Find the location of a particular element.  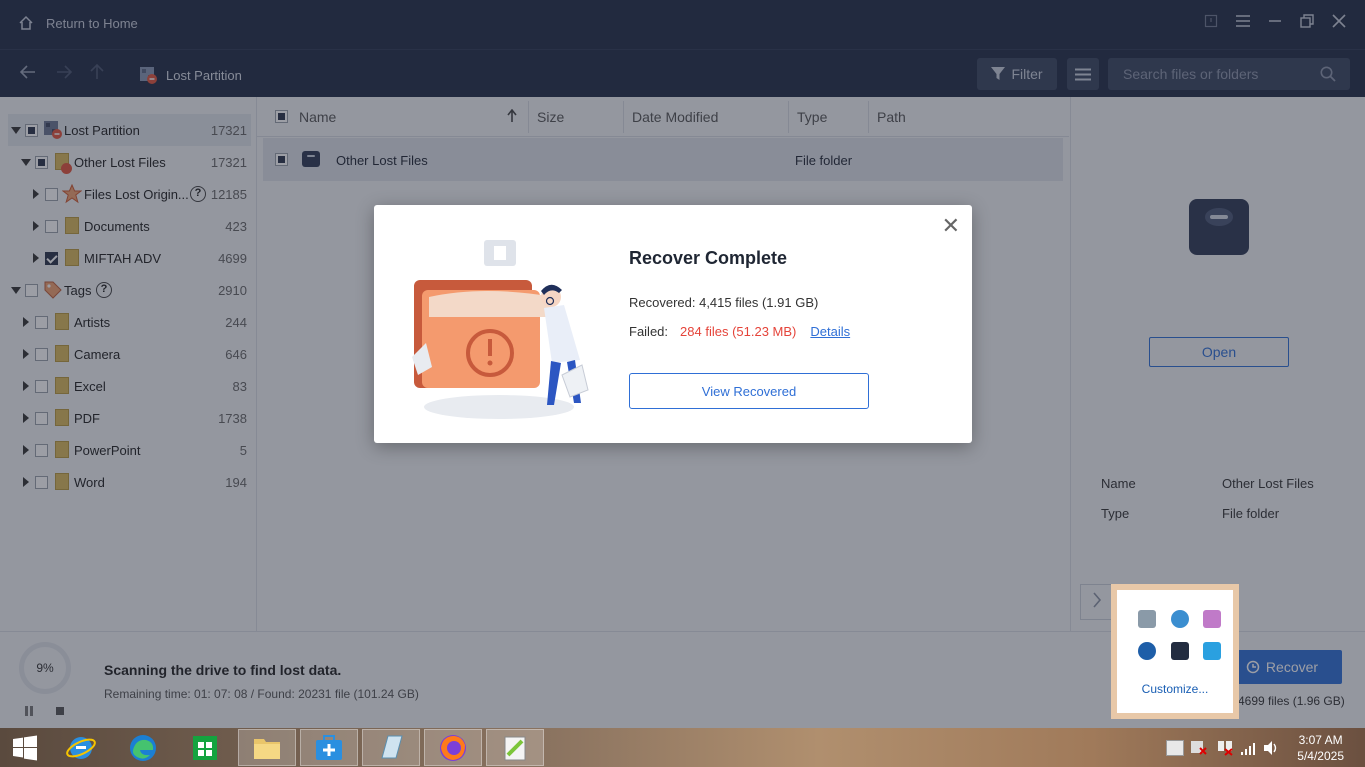

usb-safe-remove-icon is located at coordinates (1147, 619).